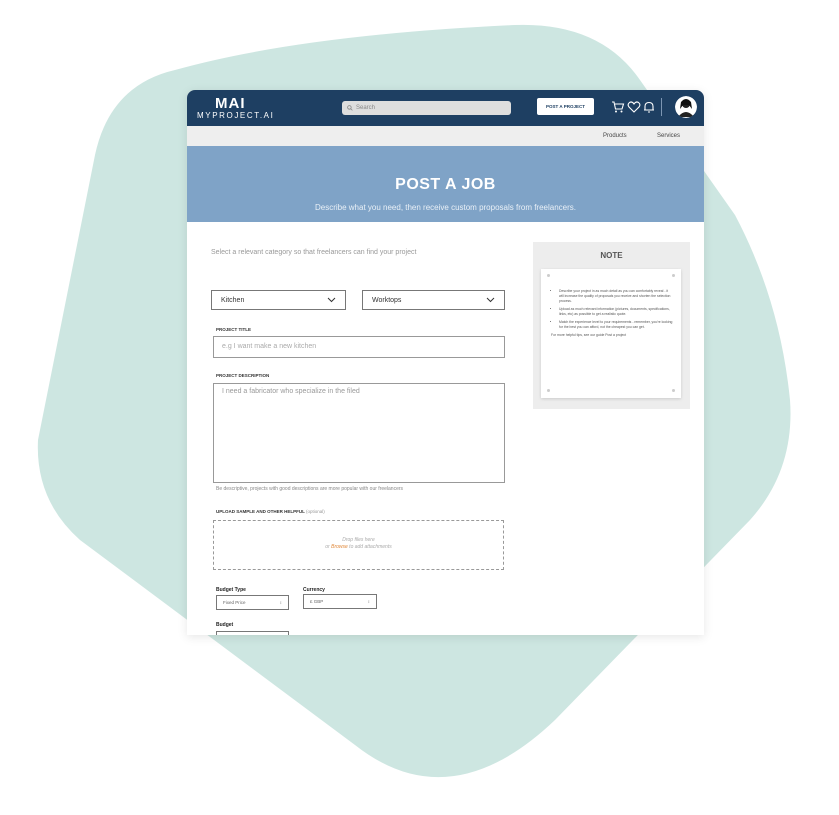 The image size is (839, 815). I want to click on secondary-navigation: Products Services, so click(445, 136).